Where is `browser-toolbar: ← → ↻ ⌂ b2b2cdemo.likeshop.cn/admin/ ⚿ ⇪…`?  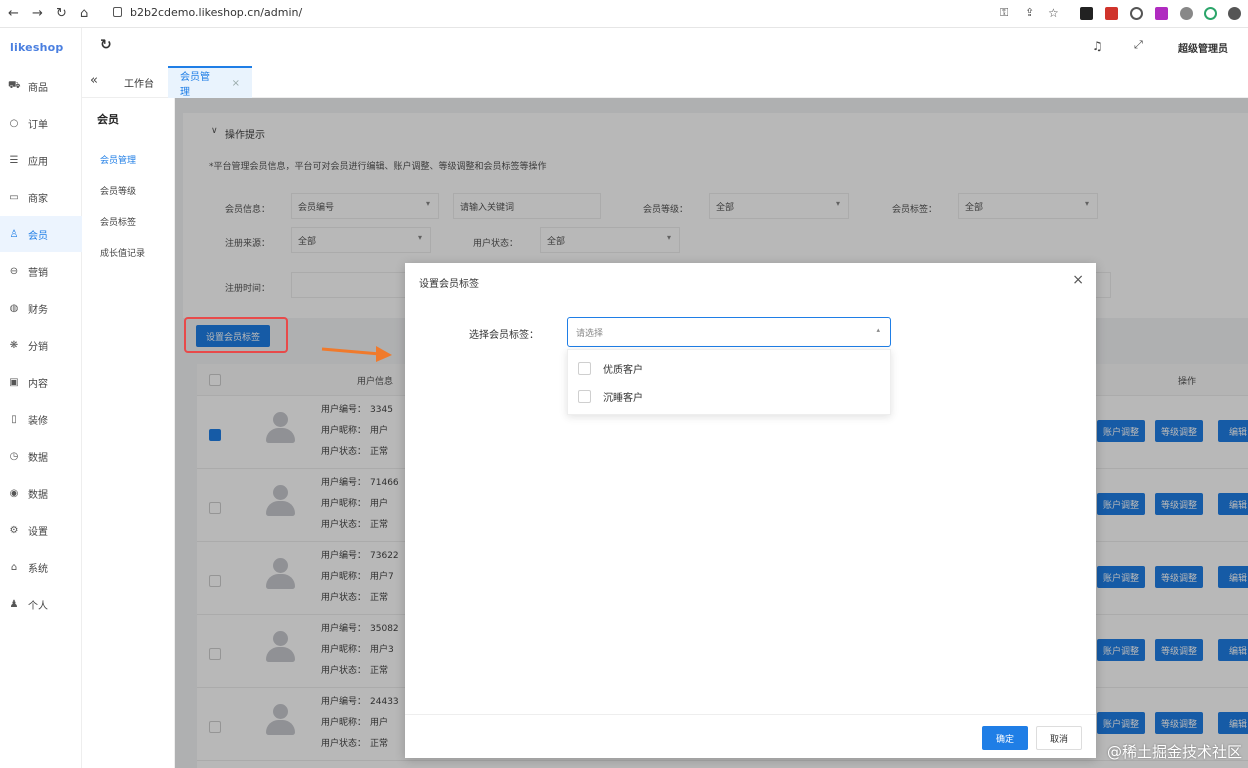 browser-toolbar: ← → ↻ ⌂ b2b2cdemo.likeshop.cn/admin/ ⚿ ⇪… is located at coordinates (624, 14).